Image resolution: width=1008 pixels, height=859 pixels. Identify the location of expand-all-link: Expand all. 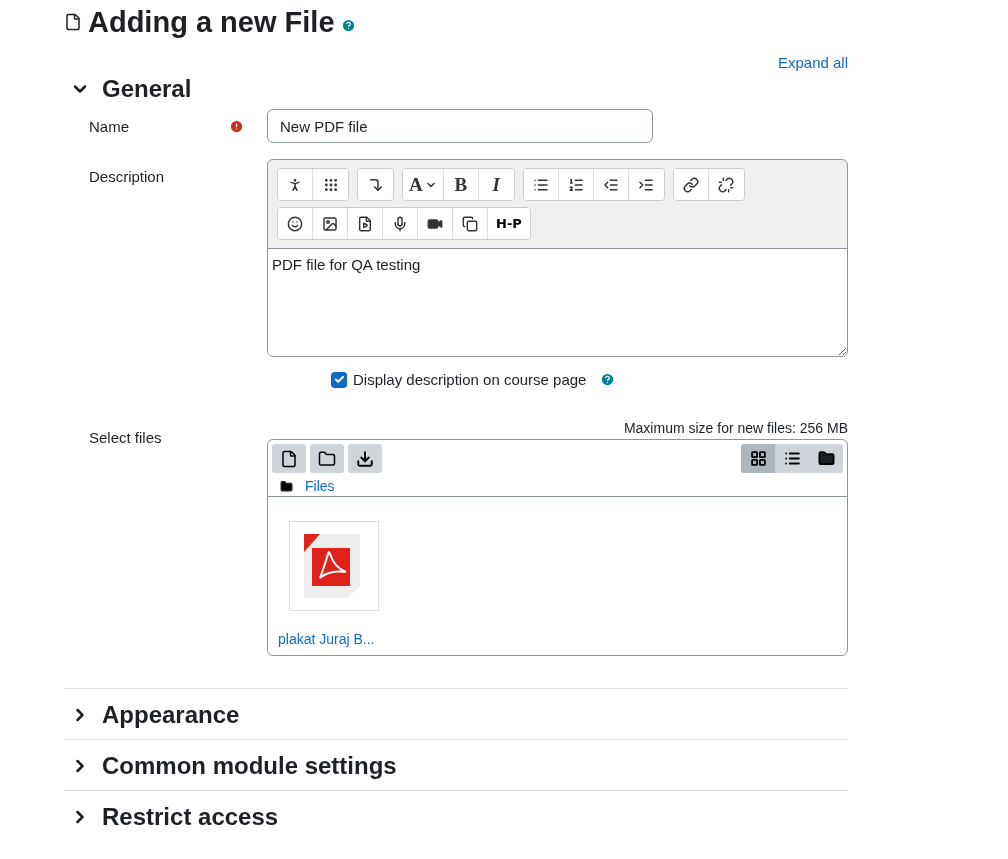
(812, 62).